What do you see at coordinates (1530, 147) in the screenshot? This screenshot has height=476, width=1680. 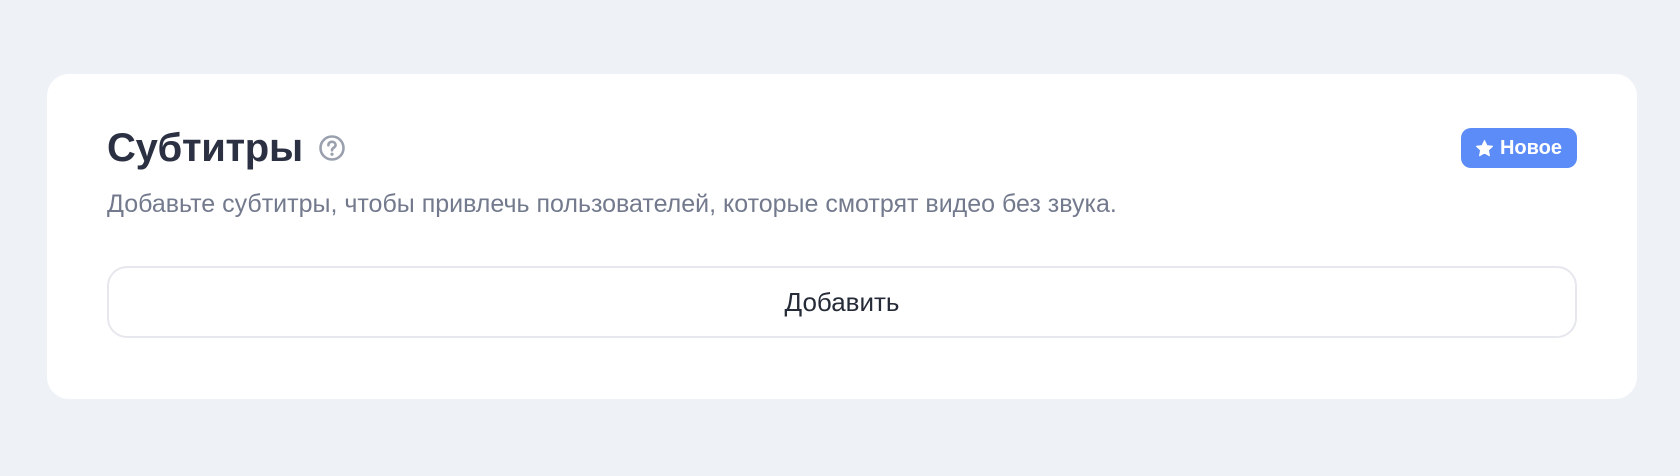 I see `badge-label: Новое` at bounding box center [1530, 147].